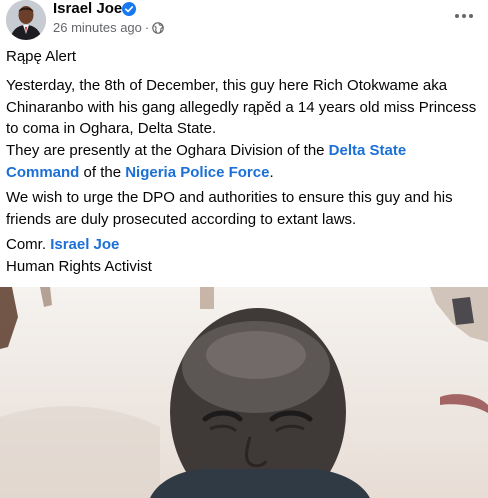 This screenshot has width=488, height=498. What do you see at coordinates (79, 266) in the screenshot?
I see `signature-role: Human Rights Activist` at bounding box center [79, 266].